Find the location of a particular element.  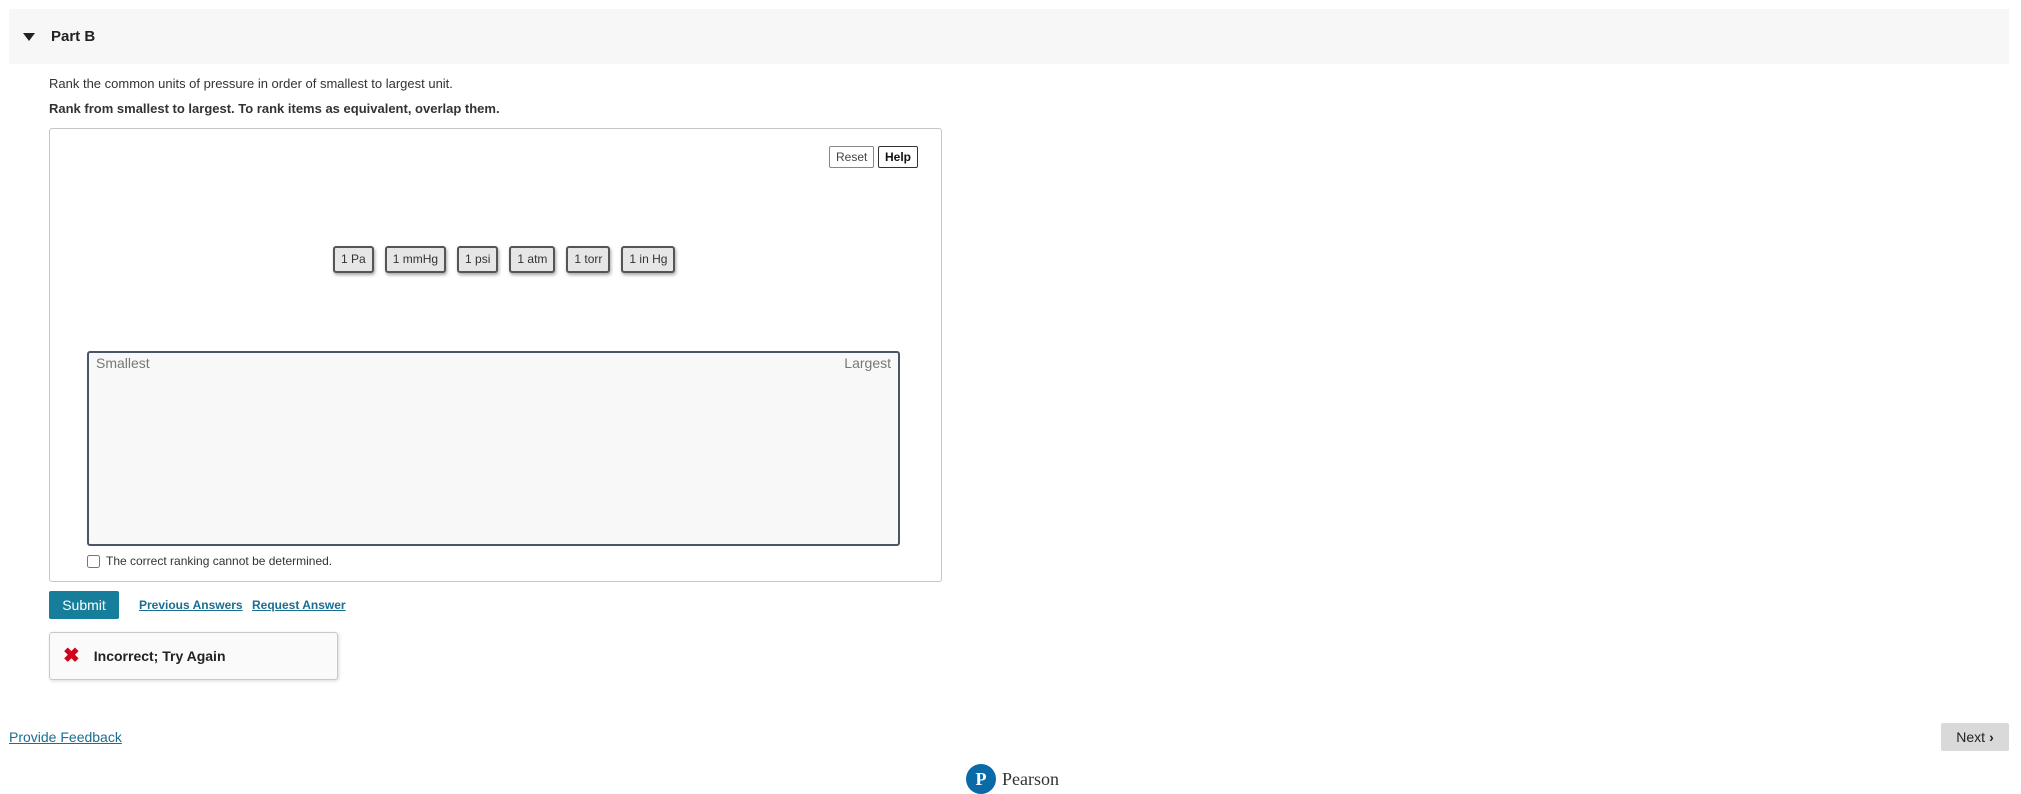

smallest-label: Smallest is located at coordinates (123, 363).